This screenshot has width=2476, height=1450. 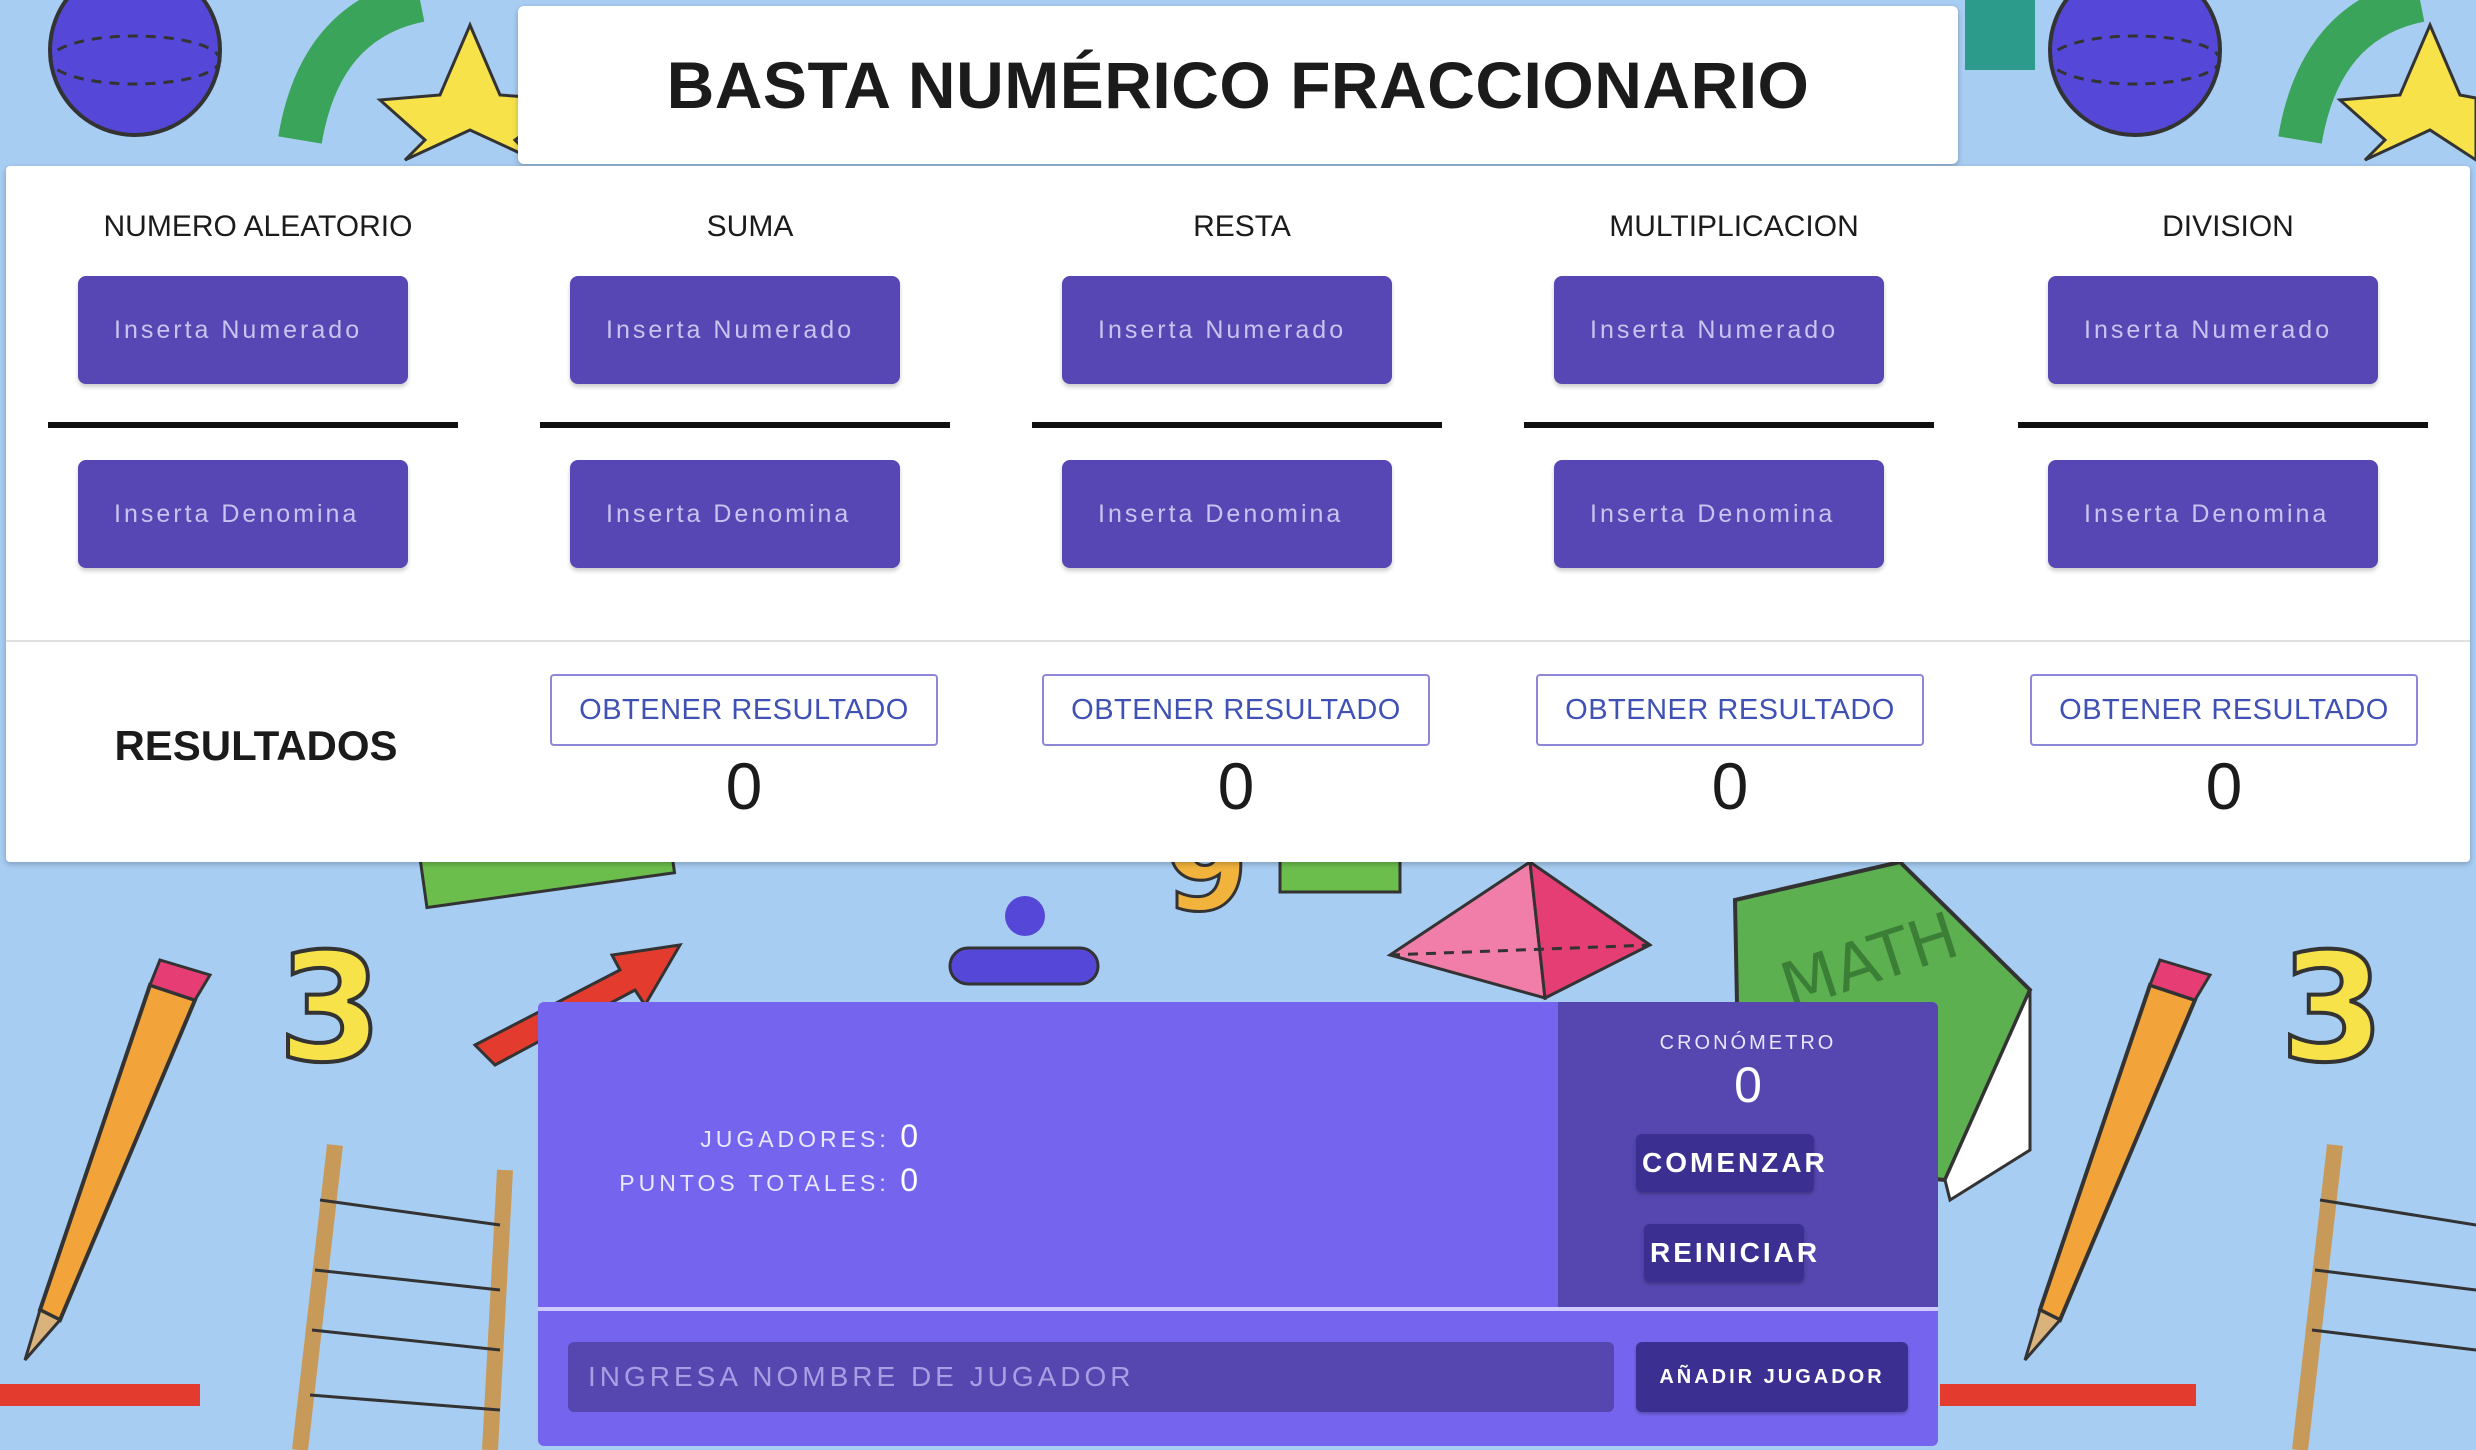 I want to click on get-result-button-sum: OBTENER RESULTADO, so click(x=744, y=710).